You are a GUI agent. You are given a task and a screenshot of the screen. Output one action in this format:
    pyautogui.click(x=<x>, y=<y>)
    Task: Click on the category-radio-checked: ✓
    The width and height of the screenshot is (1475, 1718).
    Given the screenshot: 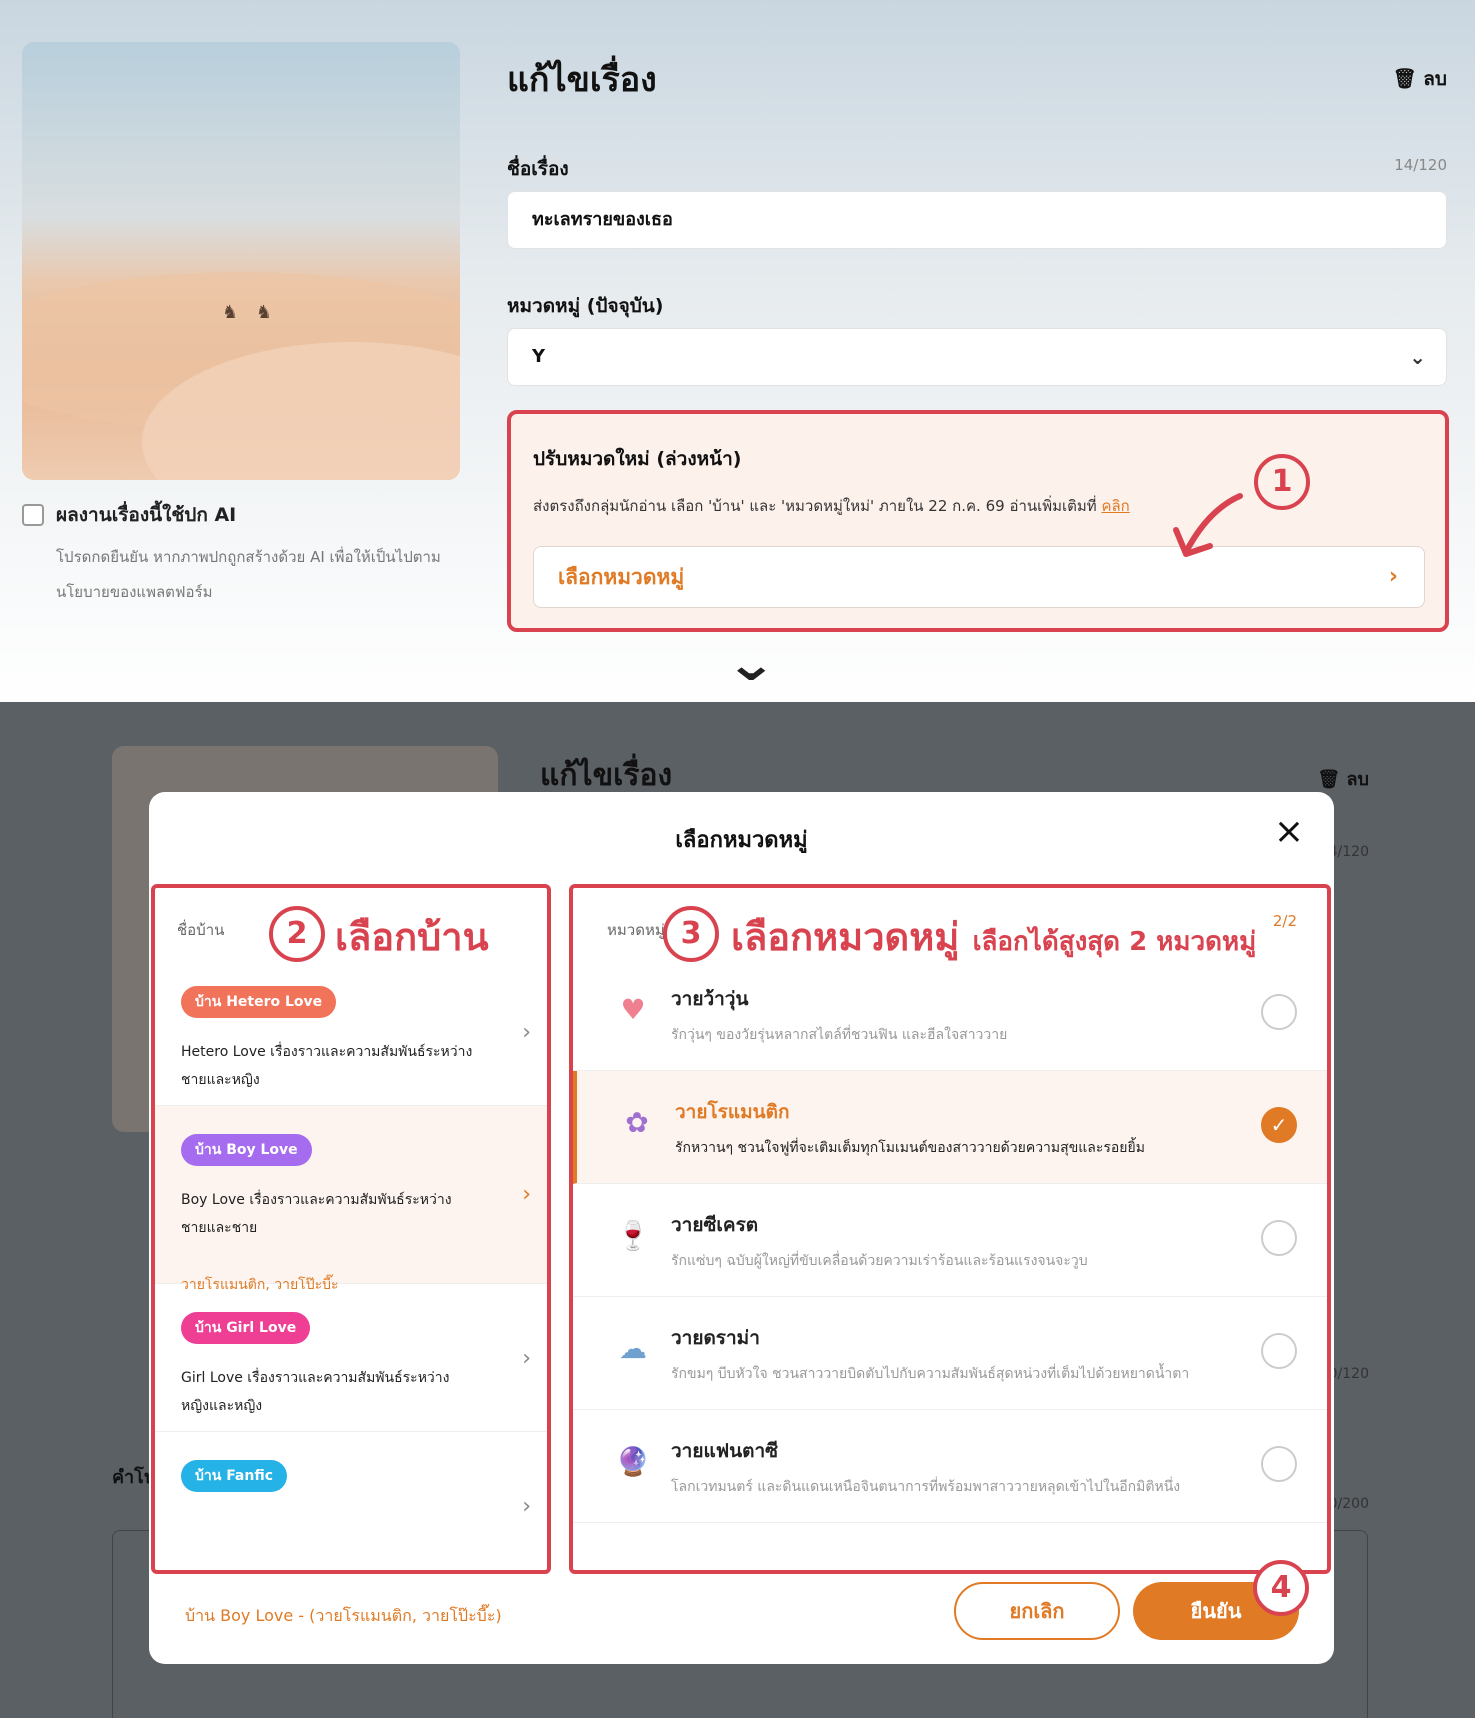 What is the action you would take?
    pyautogui.click(x=1279, y=1125)
    